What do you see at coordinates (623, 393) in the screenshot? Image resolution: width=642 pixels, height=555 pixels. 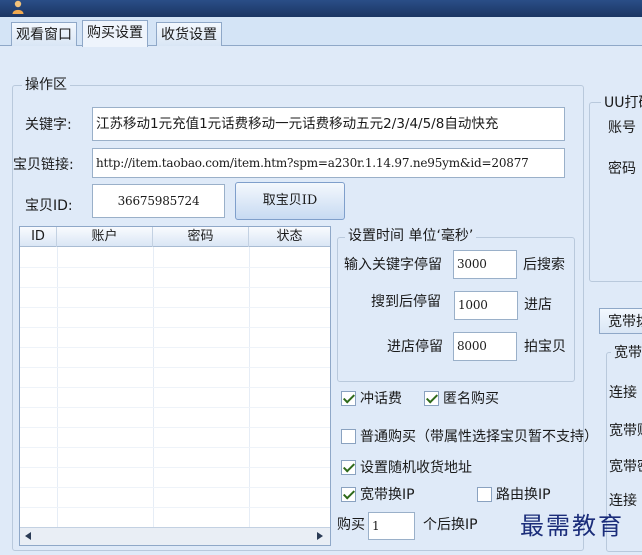 I see `broadband-connect-label: 连接` at bounding box center [623, 393].